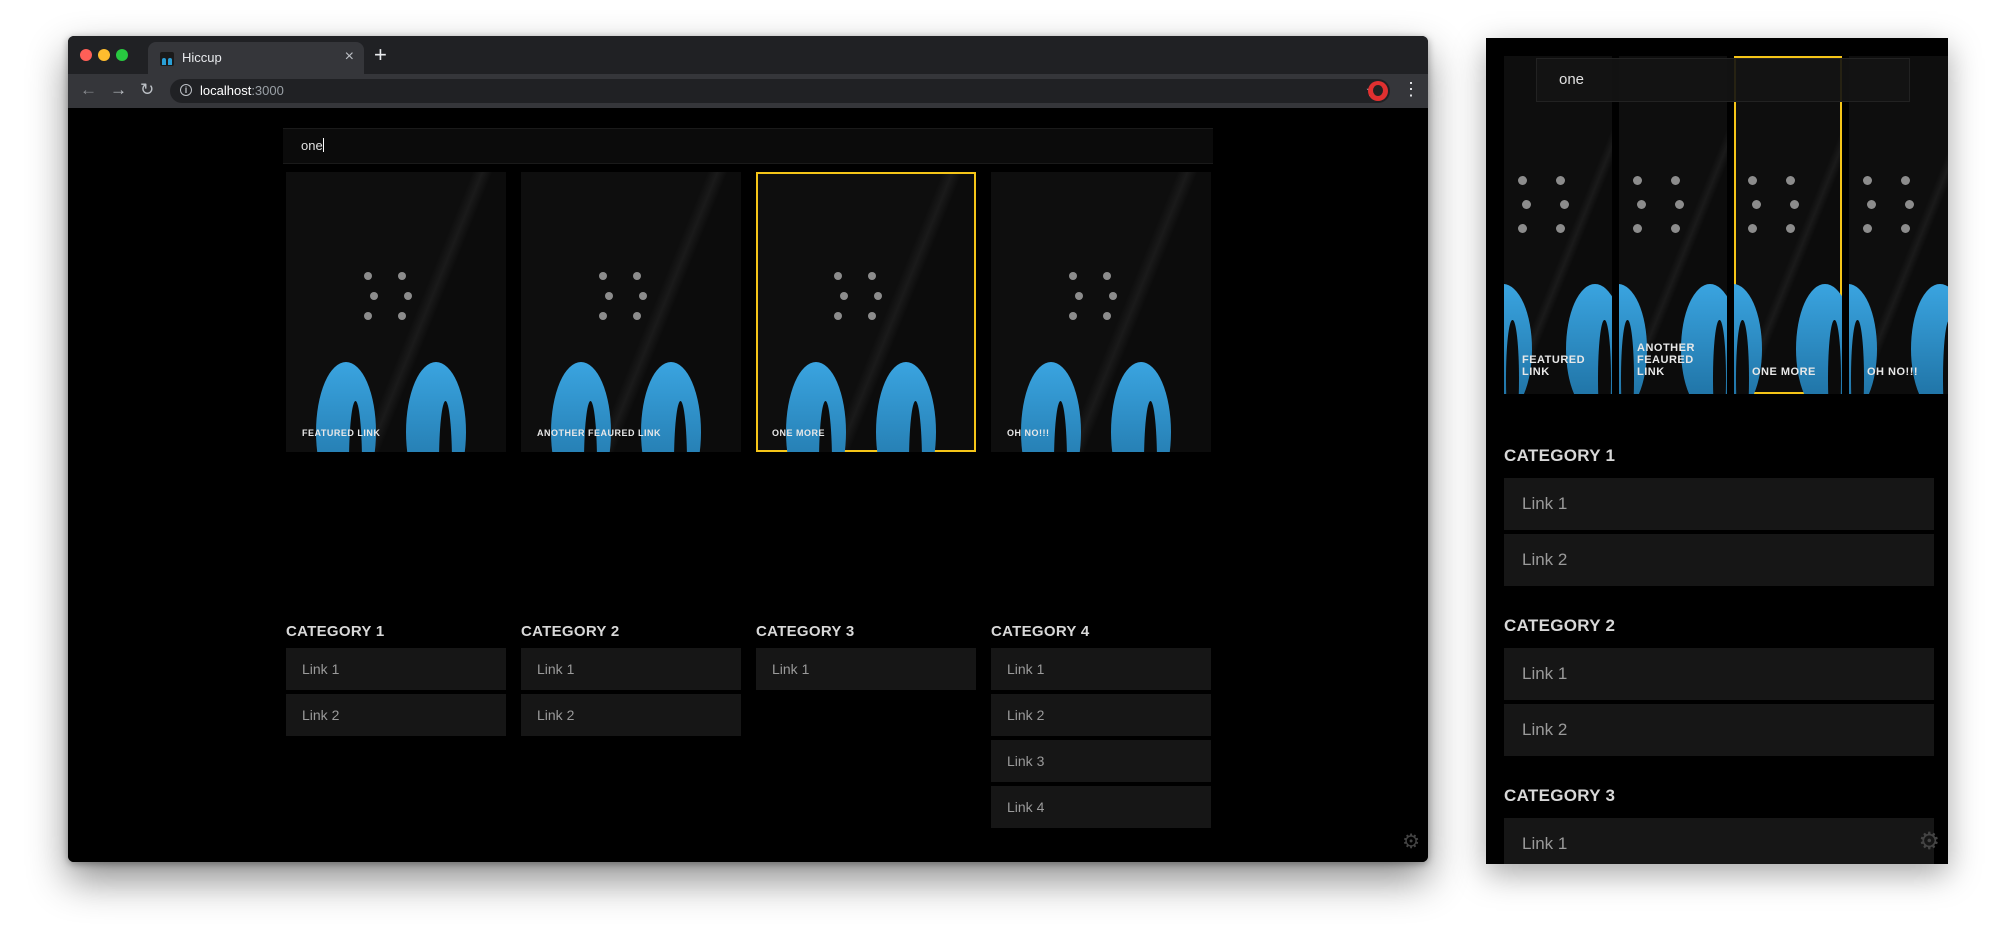  Describe the element at coordinates (1101, 761) in the screenshot. I see `category-link: Link 3` at that location.